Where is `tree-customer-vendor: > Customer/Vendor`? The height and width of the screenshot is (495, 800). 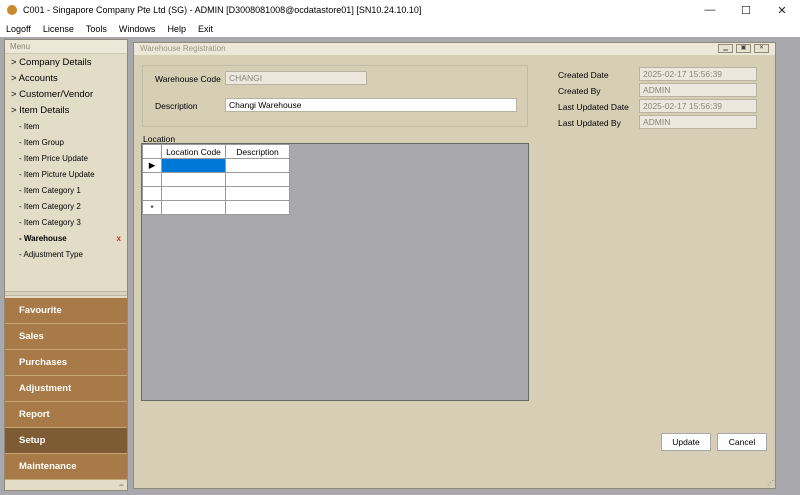
tree-customer-vendor: > Customer/Vendor is located at coordinates (66, 95).